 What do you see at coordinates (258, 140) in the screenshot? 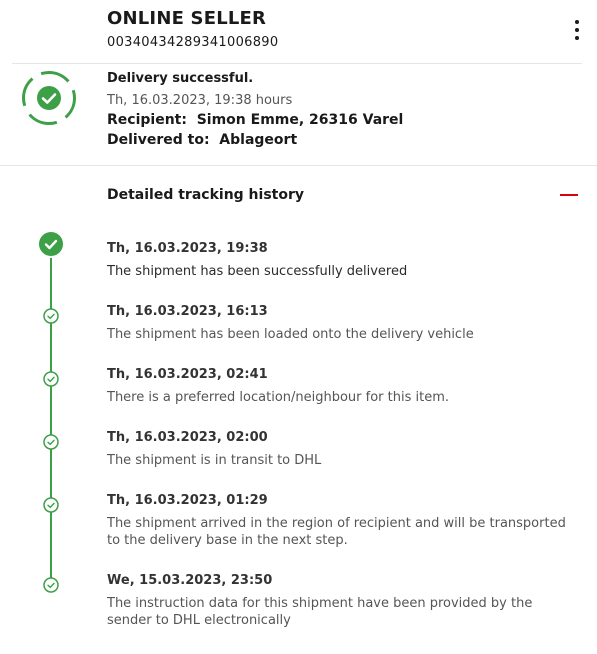
I see `delivered-to-value: Ablageort` at bounding box center [258, 140].